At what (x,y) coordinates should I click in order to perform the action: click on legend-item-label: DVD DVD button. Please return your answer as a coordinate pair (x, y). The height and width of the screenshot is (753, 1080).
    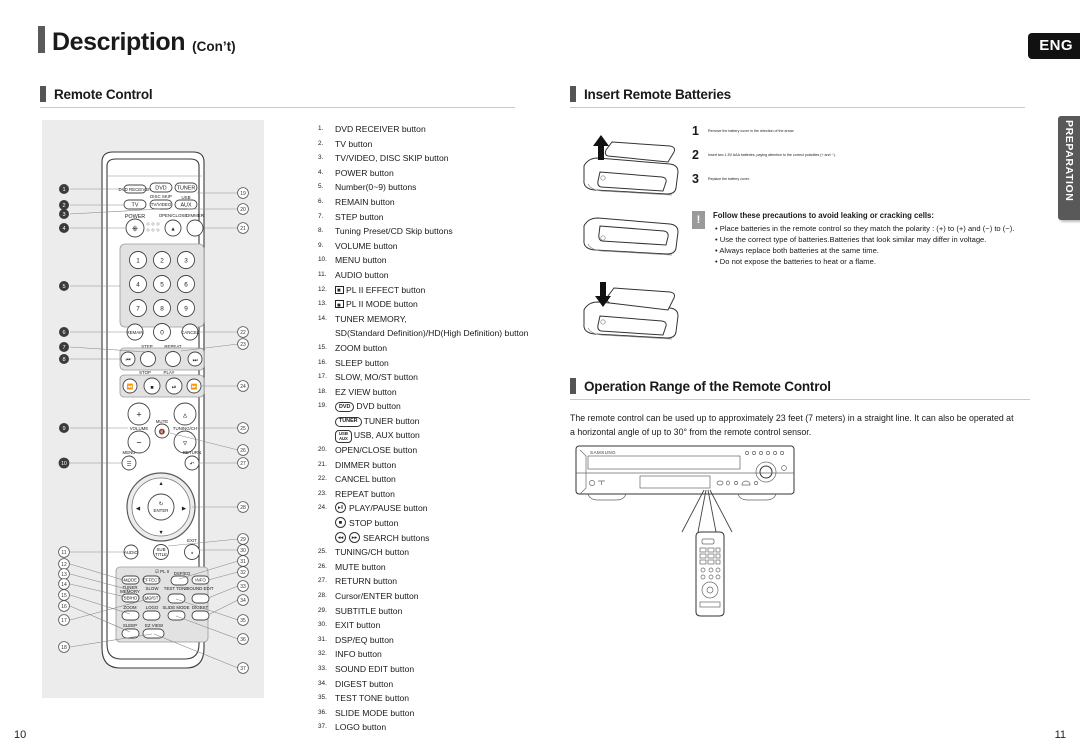
    Looking at the image, I should click on (434, 406).